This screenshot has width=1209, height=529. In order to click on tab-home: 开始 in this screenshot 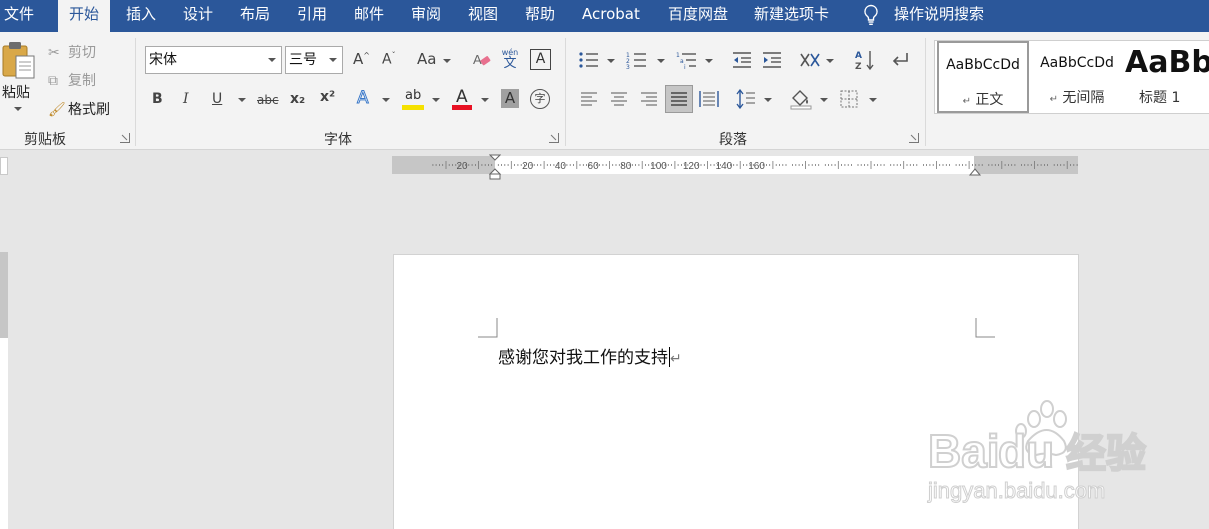, I will do `click(84, 16)`.